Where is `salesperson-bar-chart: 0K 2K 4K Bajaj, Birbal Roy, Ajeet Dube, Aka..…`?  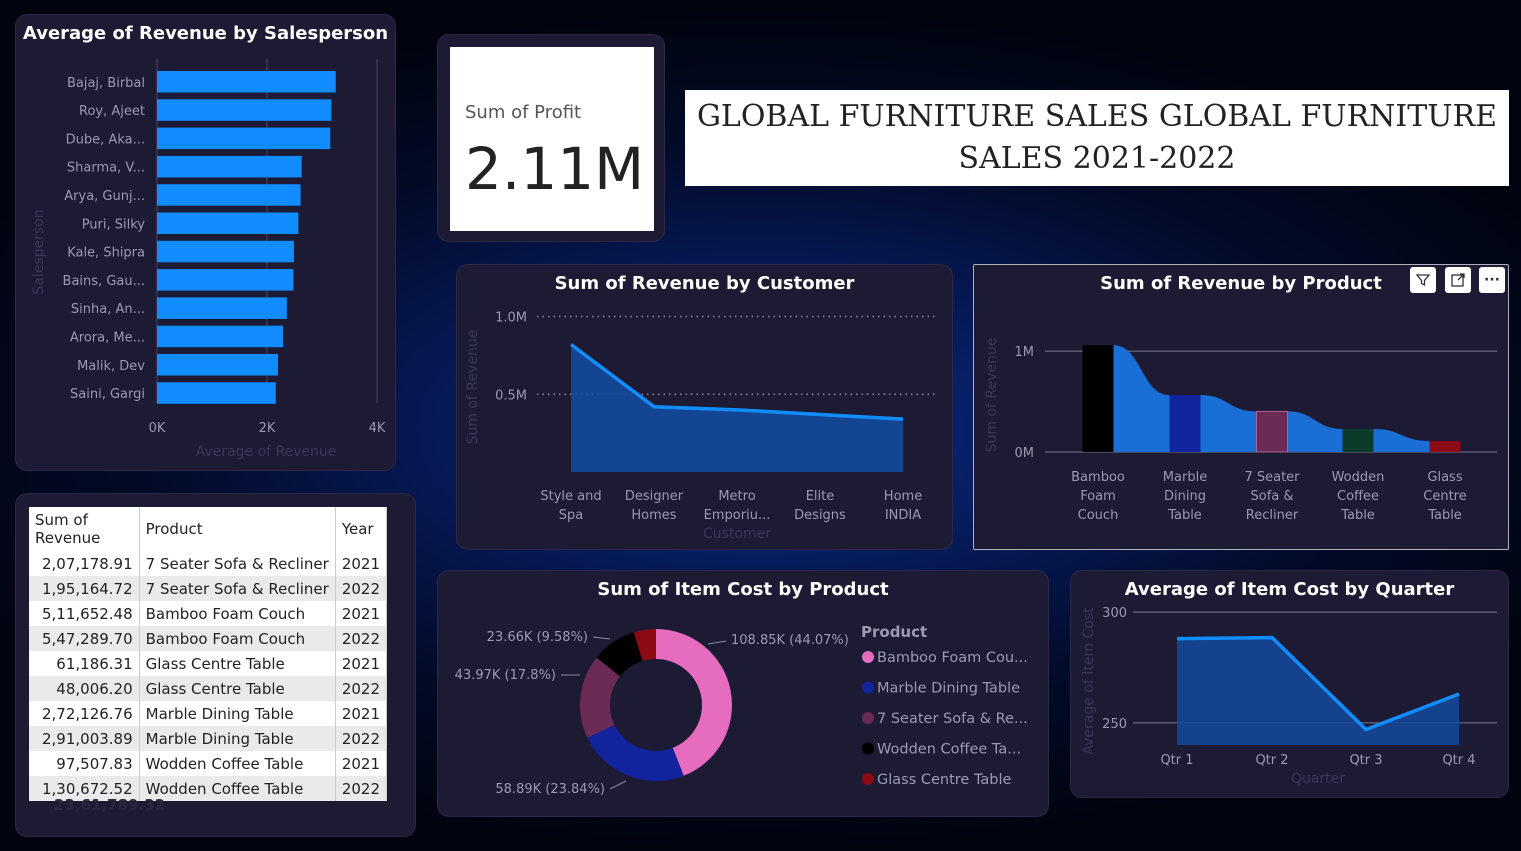
salesperson-bar-chart: 0K 2K 4K Bajaj, Birbal Roy, Ajeet Dube, Aka..… is located at coordinates (208, 259).